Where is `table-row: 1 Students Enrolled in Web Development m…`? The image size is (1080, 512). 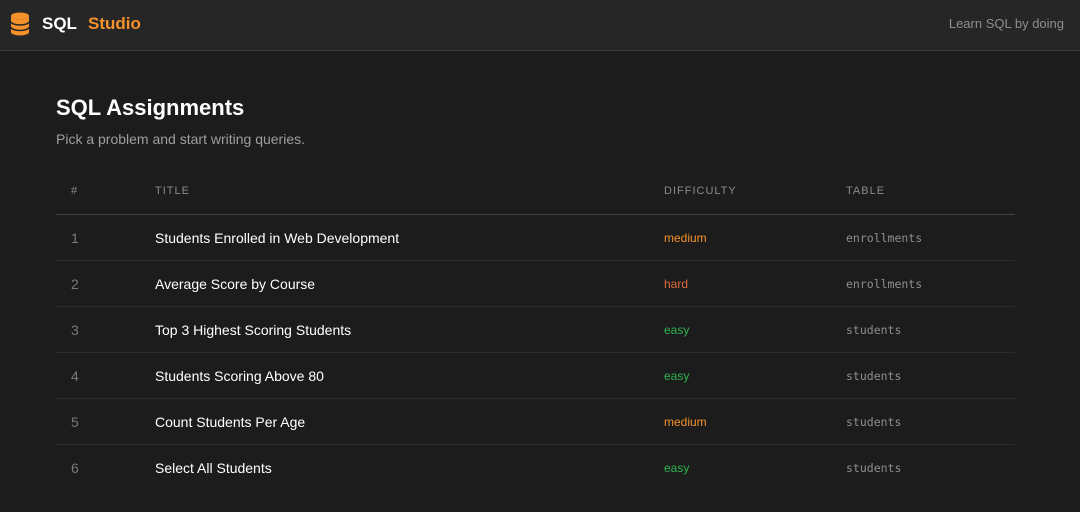
table-row: 1 Students Enrolled in Web Development m… is located at coordinates (535, 237).